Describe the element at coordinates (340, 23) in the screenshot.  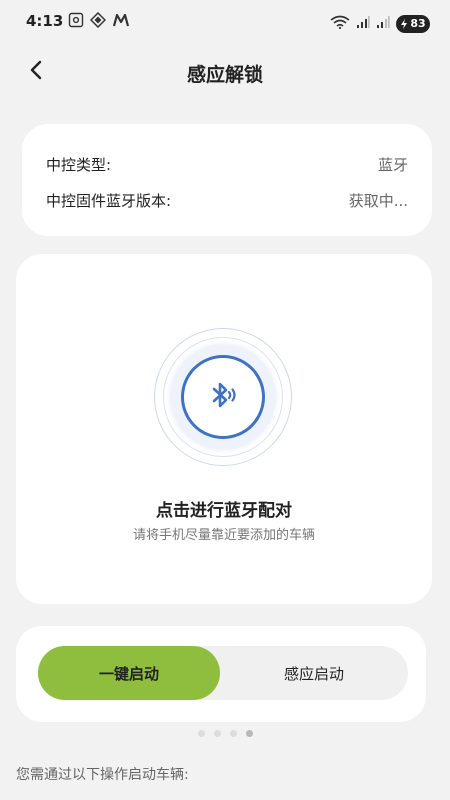
I see `wifi-icon` at that location.